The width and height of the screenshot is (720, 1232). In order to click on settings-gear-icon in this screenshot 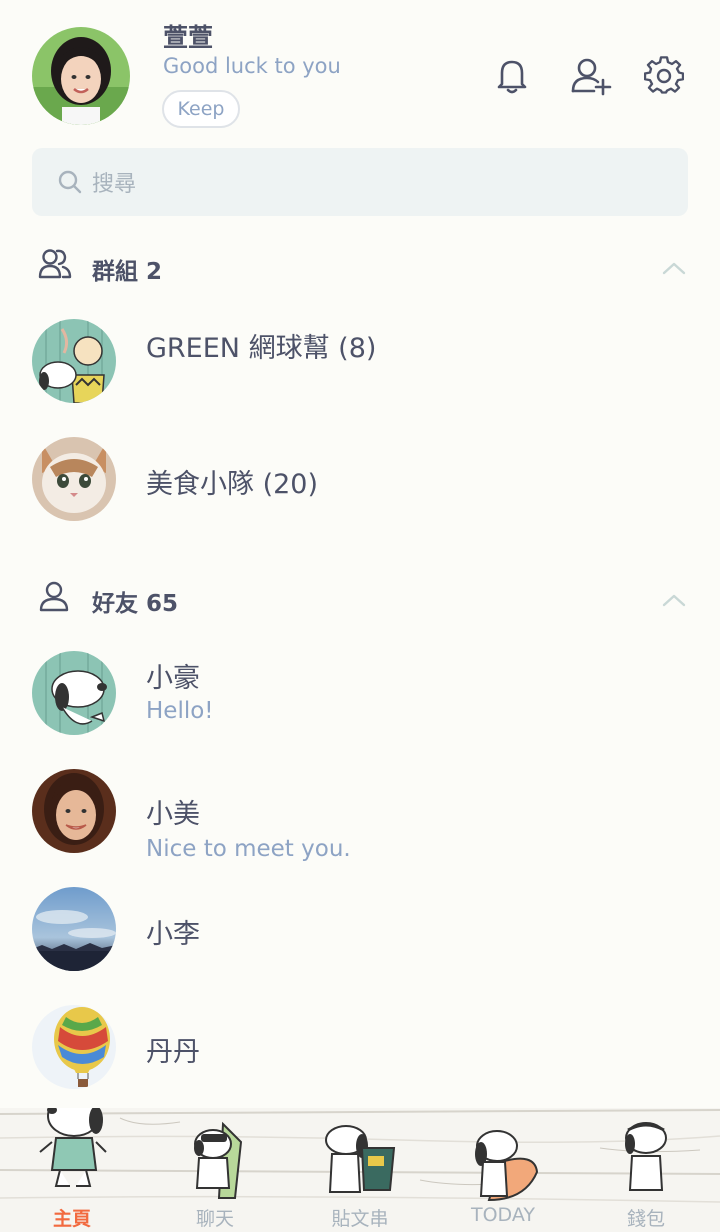, I will do `click(664, 75)`.